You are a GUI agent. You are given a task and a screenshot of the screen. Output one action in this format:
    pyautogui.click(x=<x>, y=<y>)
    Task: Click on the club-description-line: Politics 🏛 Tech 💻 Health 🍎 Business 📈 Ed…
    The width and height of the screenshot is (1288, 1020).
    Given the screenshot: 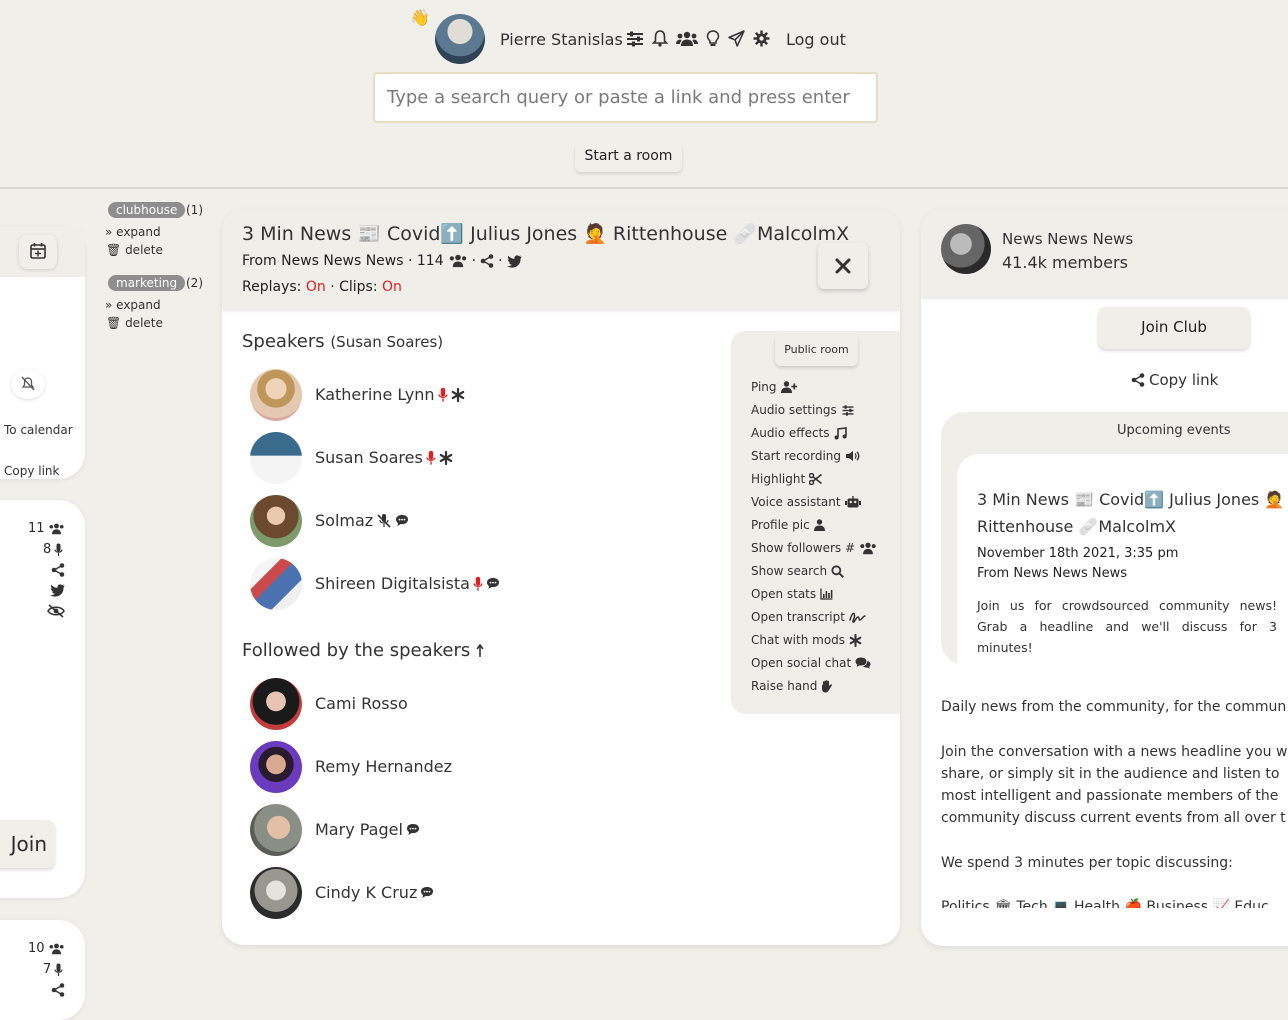 What is the action you would take?
    pyautogui.click(x=1105, y=903)
    